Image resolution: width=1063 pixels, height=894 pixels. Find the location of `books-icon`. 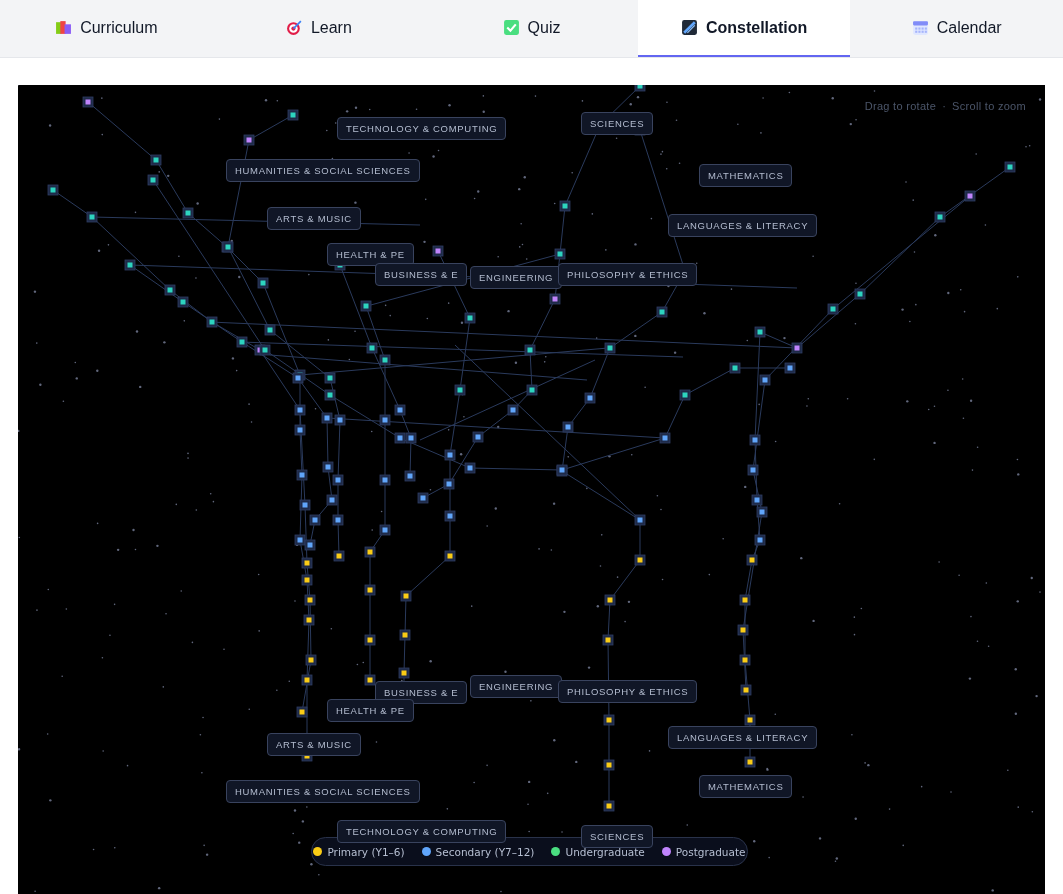

books-icon is located at coordinates (64, 27).